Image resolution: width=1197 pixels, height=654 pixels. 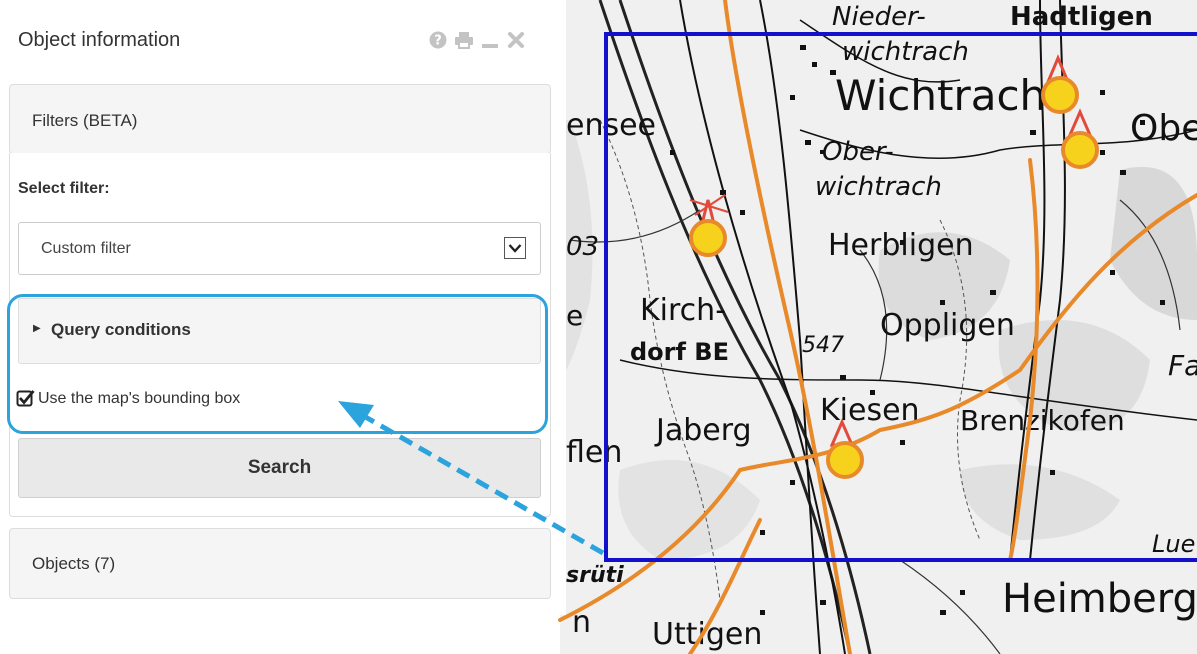 I want to click on label-wichtrach: Wichtrach, so click(x=940, y=95).